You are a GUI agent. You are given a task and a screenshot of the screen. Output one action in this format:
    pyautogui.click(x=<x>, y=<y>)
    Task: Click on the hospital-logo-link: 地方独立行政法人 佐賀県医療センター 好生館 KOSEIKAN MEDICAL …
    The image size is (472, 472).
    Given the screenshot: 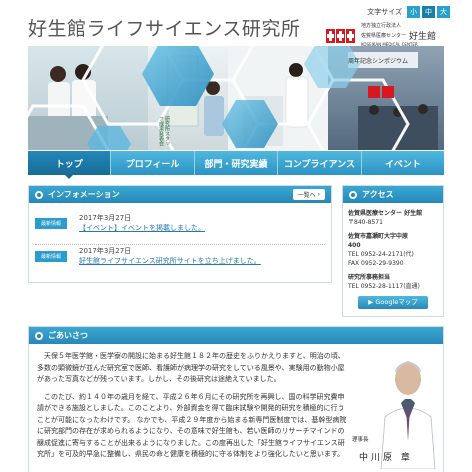 What is the action you would take?
    pyautogui.click(x=381, y=35)
    